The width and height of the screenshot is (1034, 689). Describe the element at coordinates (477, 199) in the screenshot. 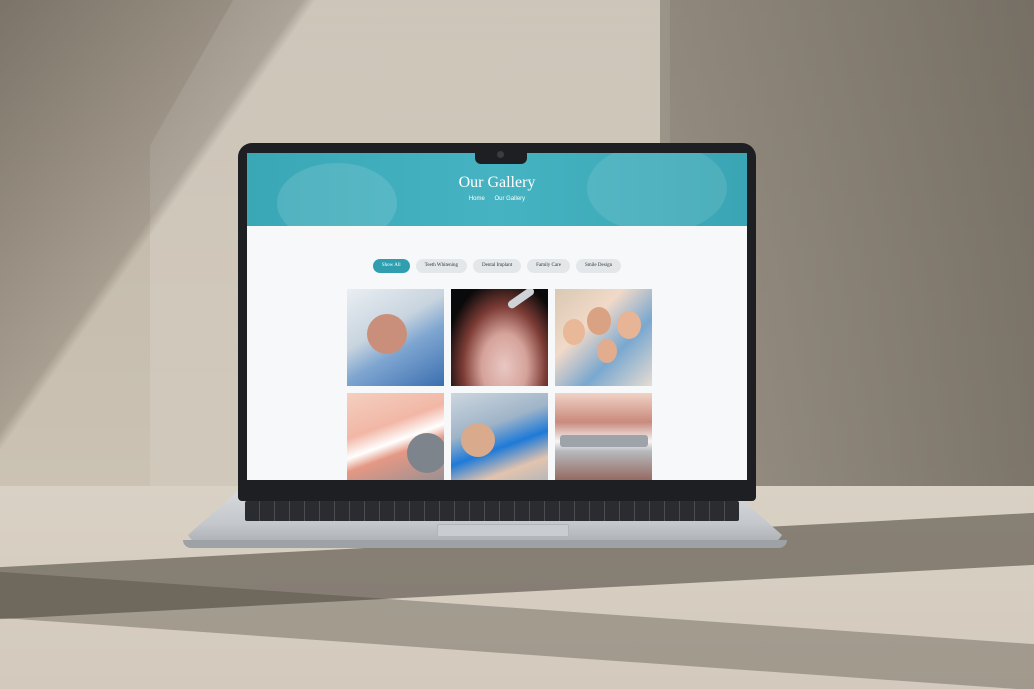

I see `breadcrumb-home-link: Home` at that location.